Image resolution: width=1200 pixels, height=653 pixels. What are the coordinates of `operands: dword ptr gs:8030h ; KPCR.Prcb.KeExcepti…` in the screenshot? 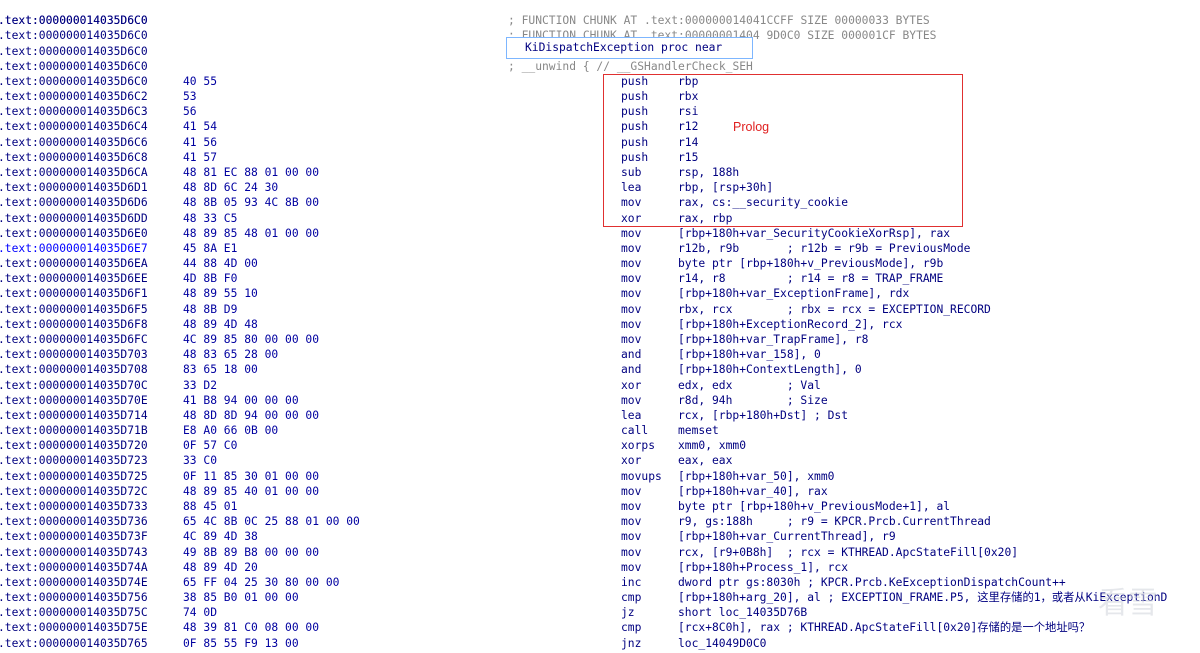 It's located at (872, 582).